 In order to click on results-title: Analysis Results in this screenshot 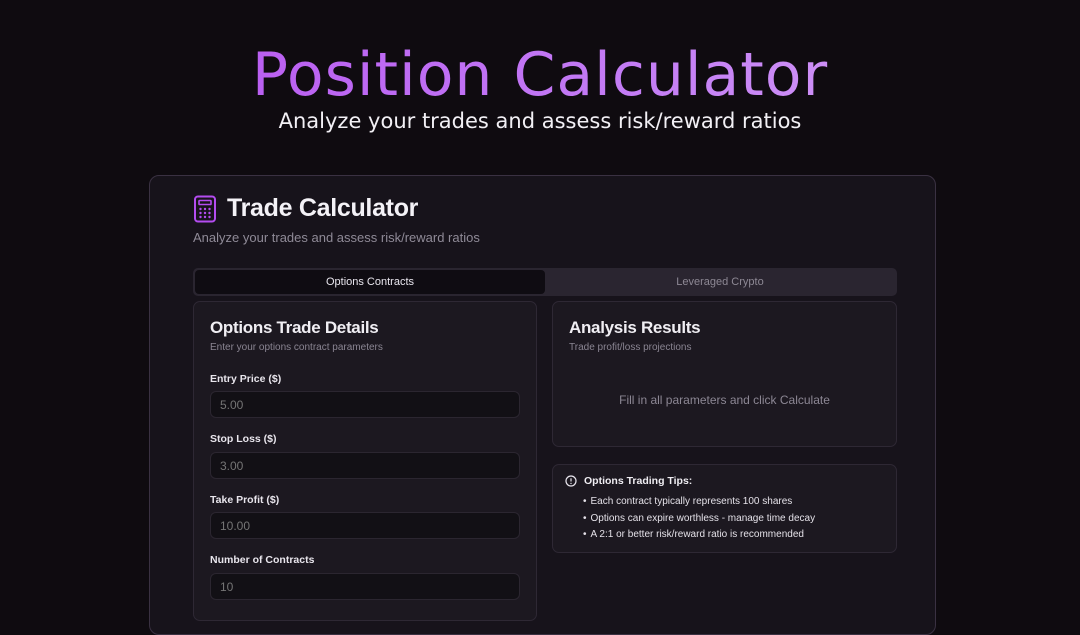, I will do `click(635, 327)`.